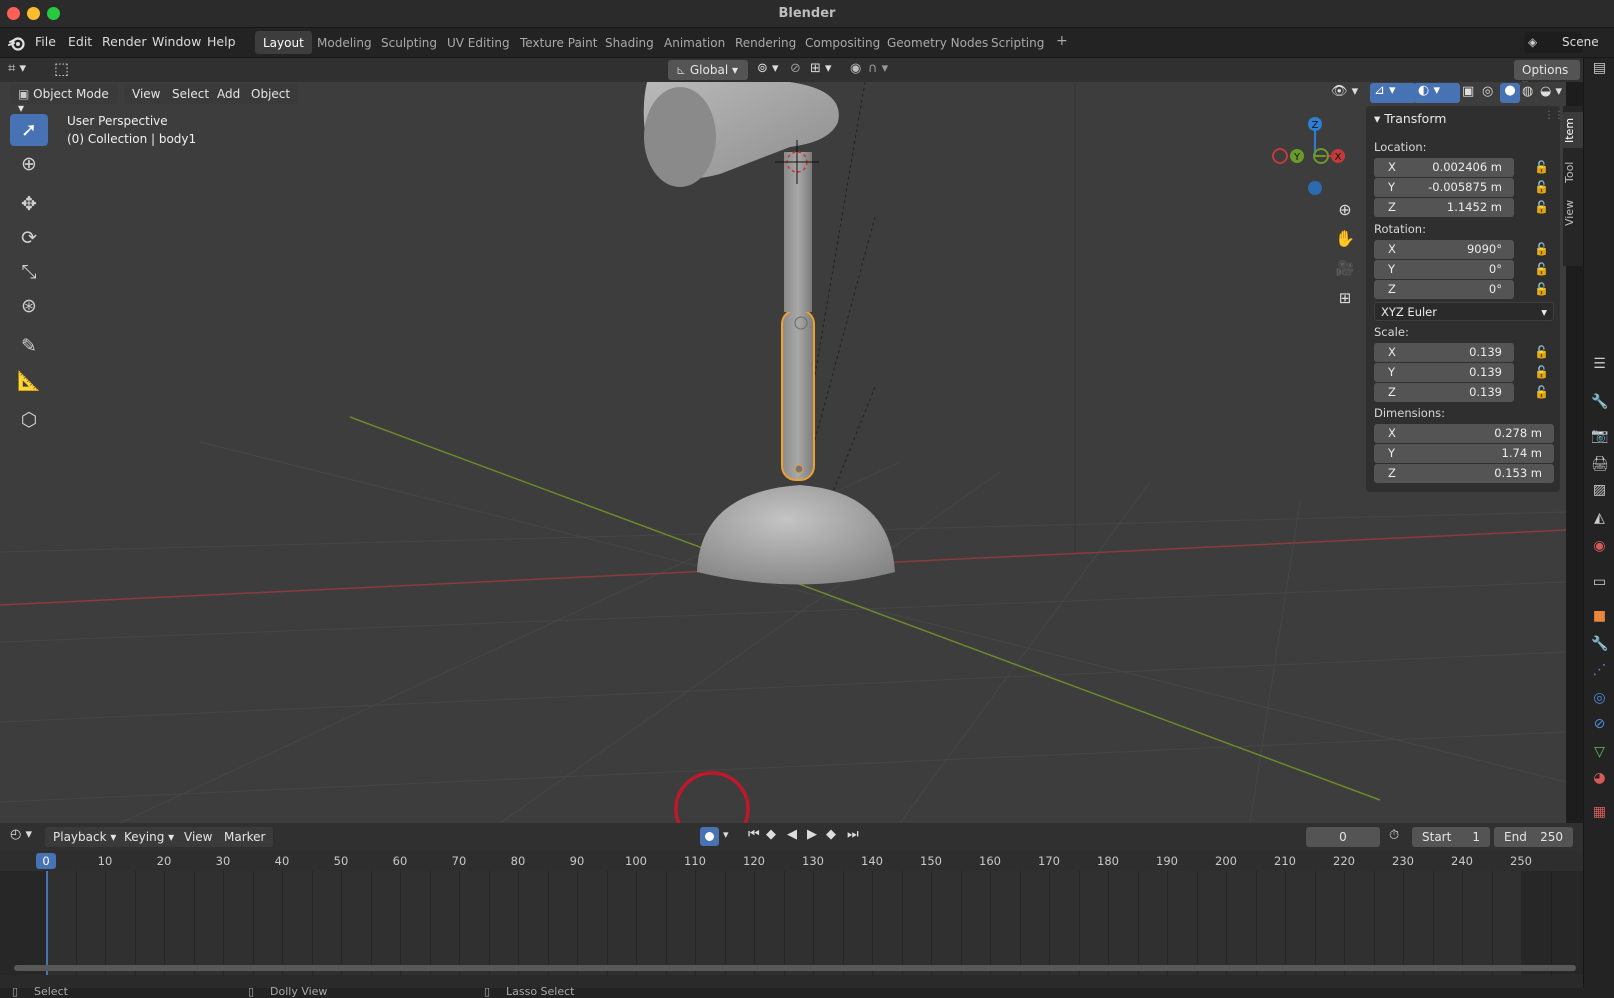 Image resolution: width=1614 pixels, height=998 pixels. What do you see at coordinates (1444, 392) in the screenshot?
I see `scale-z-field: Z 0.139` at bounding box center [1444, 392].